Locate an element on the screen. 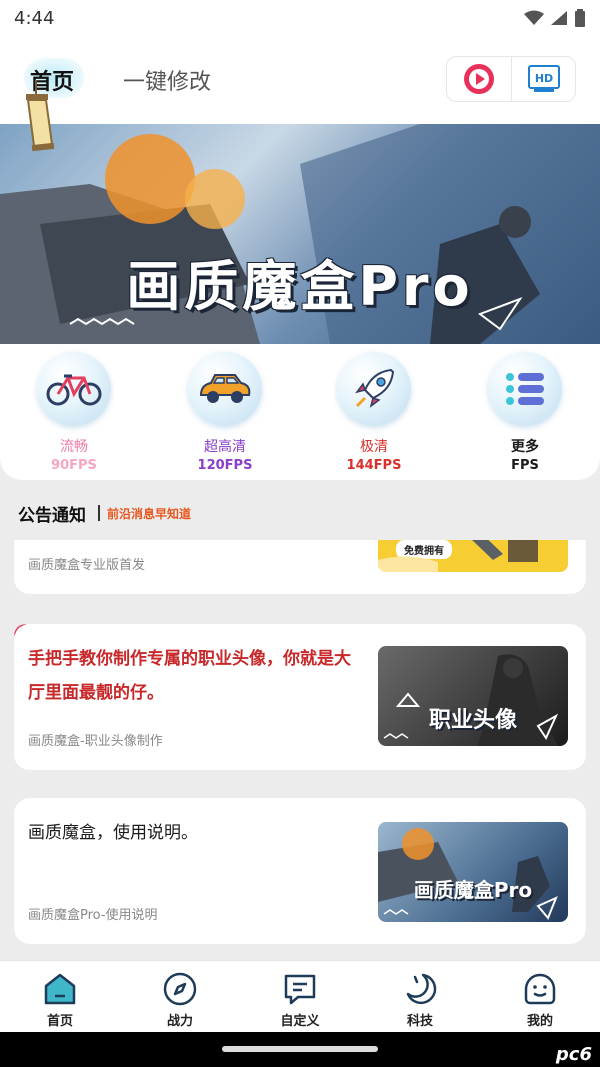 The image size is (600, 1067). fps-mode-extreme-hd: 极清 144FPS is located at coordinates (374, 412).